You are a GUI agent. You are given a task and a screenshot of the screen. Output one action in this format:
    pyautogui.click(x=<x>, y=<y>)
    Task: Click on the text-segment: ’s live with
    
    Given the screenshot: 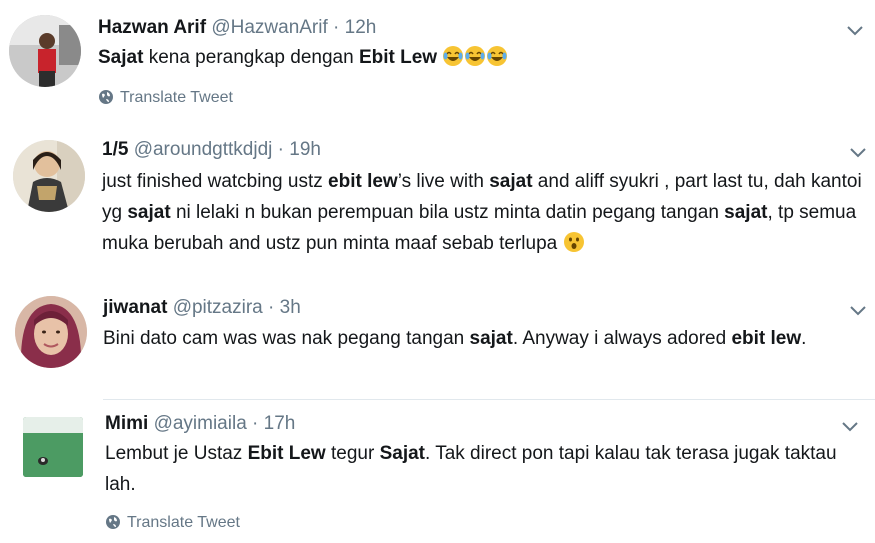 What is the action you would take?
    pyautogui.click(x=443, y=181)
    